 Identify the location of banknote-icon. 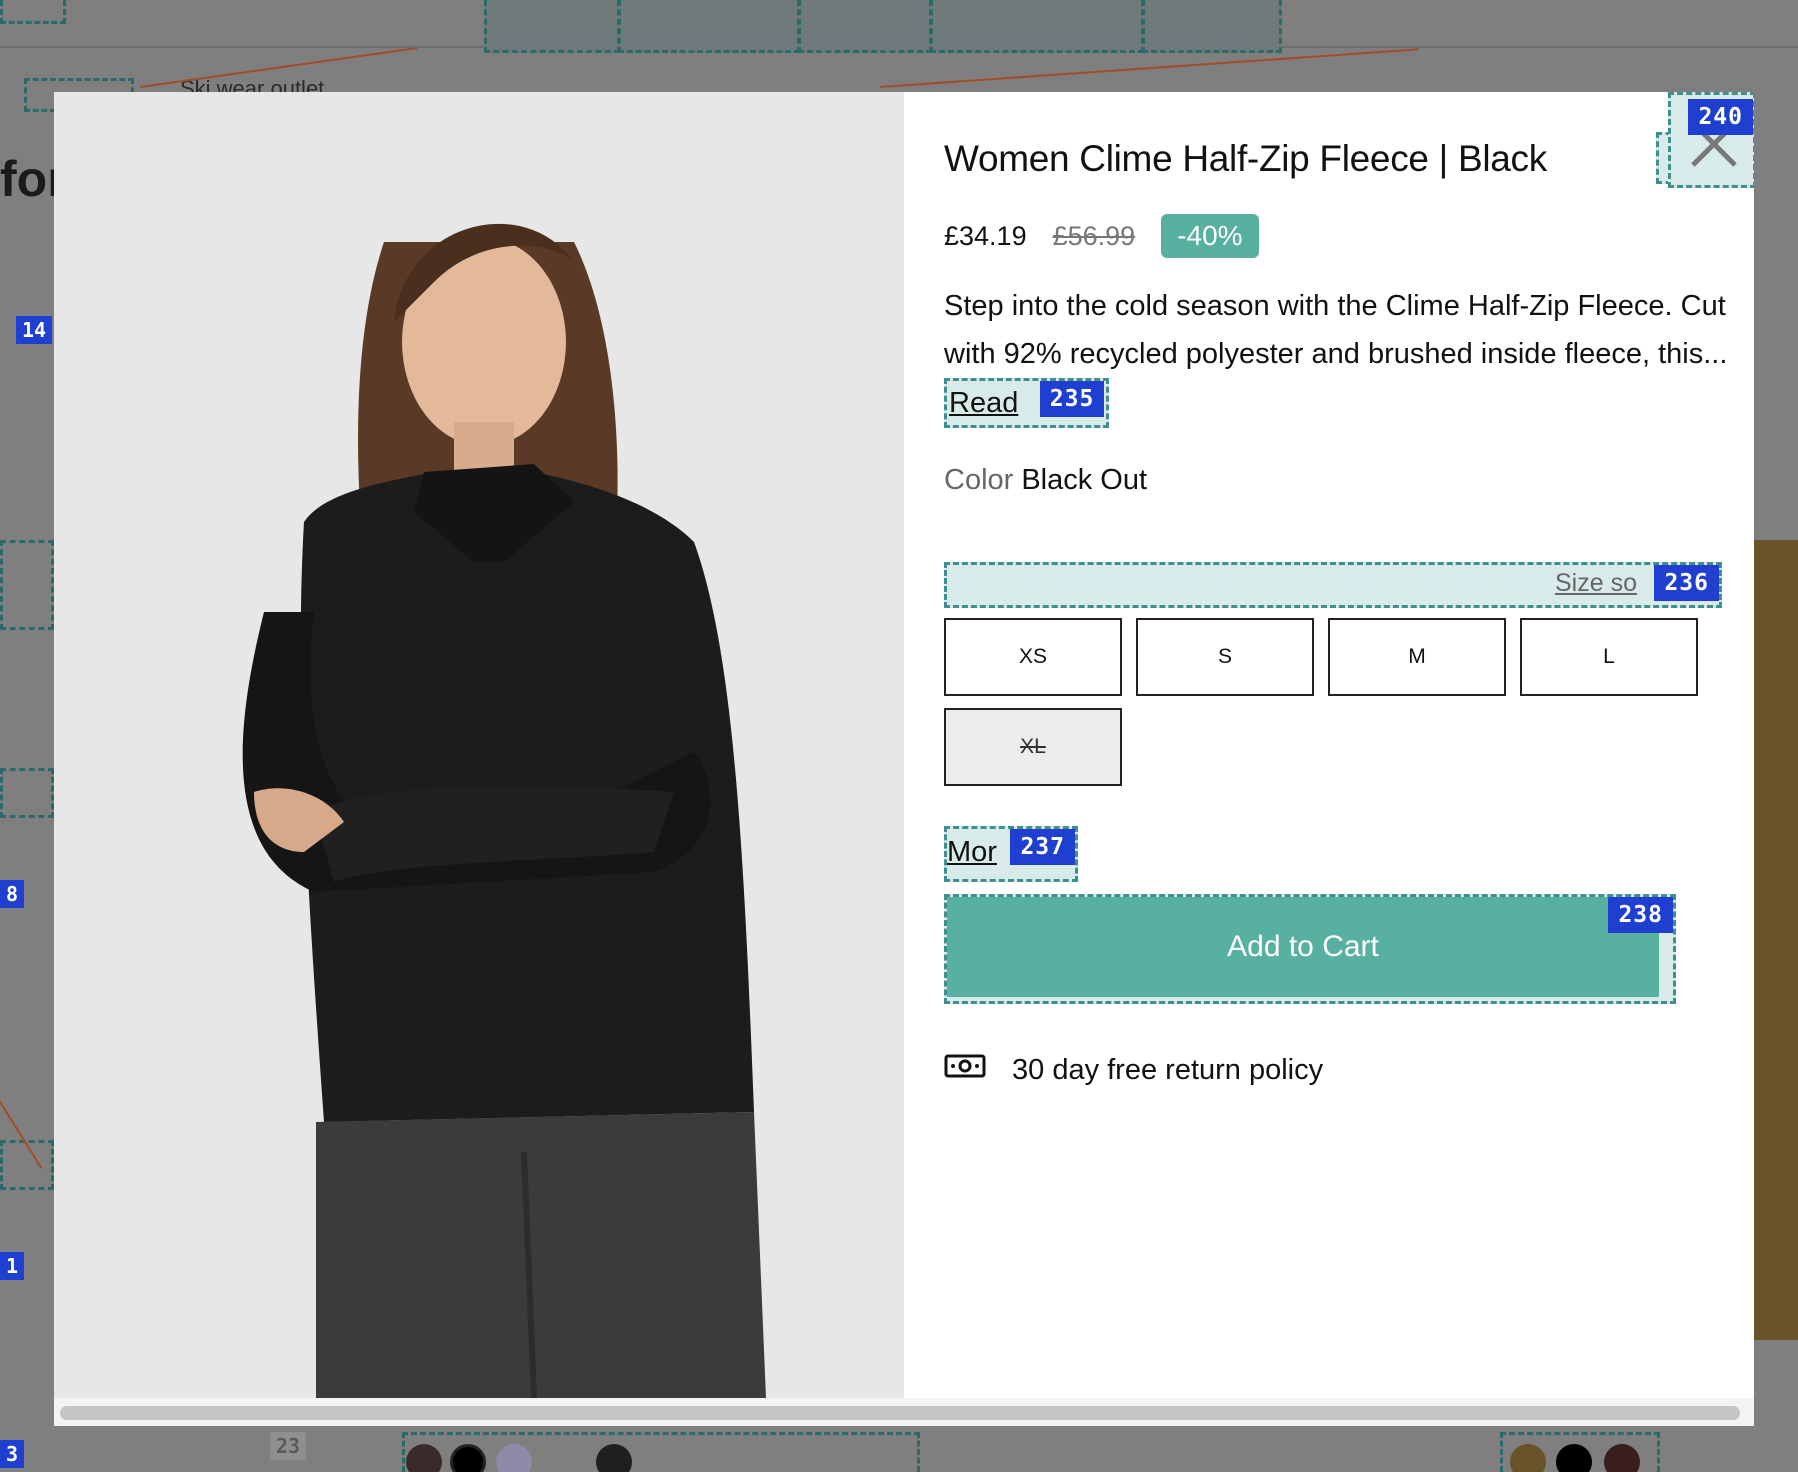
(965, 1070).